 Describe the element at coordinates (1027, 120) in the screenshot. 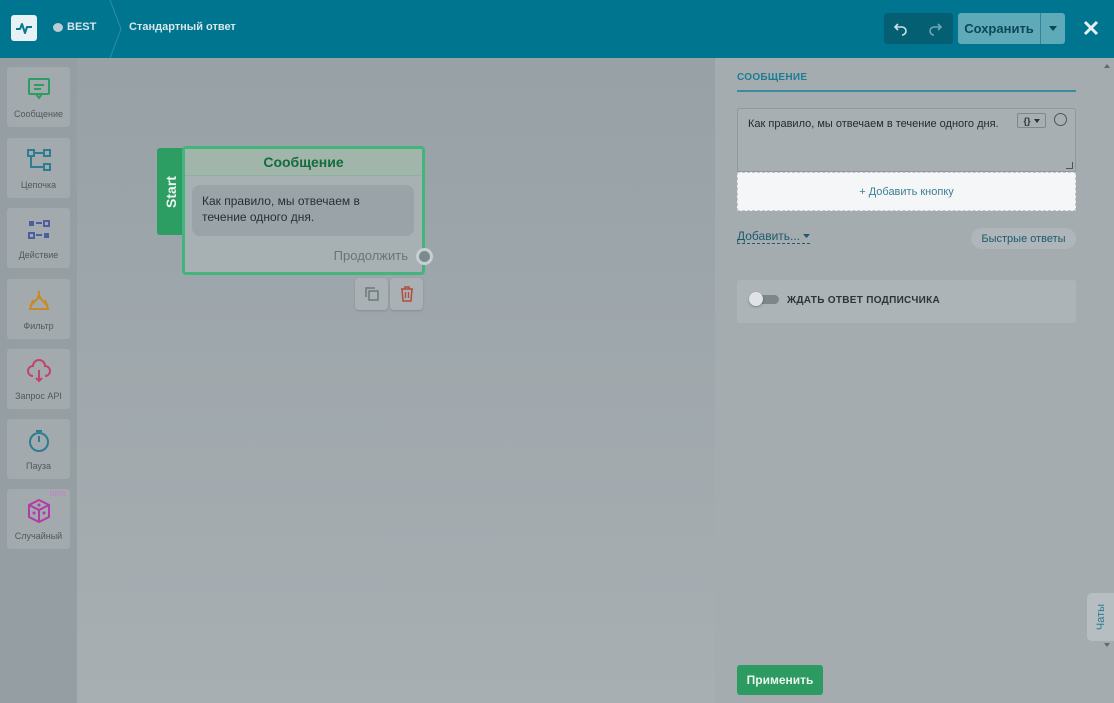

I see `variables-label: {}` at that location.